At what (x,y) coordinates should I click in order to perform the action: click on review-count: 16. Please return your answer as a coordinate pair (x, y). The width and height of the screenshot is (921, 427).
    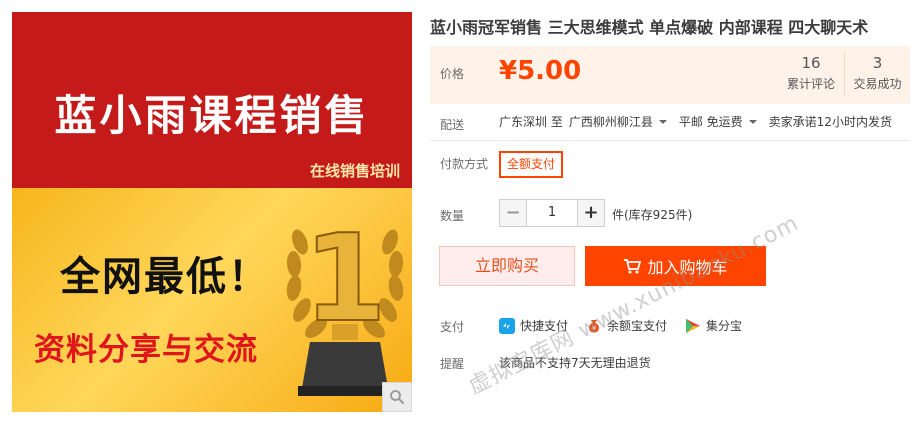
    Looking at the image, I should click on (811, 63).